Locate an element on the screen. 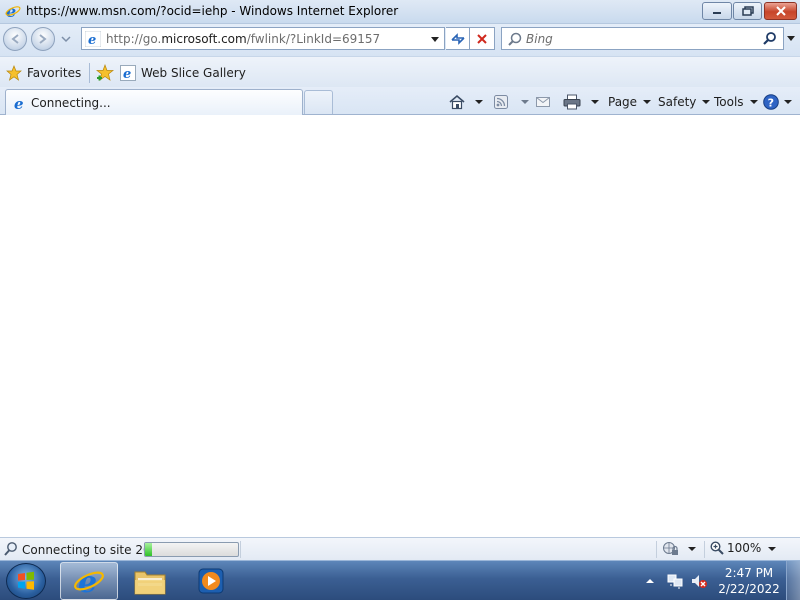  progress-fill is located at coordinates (148, 549).